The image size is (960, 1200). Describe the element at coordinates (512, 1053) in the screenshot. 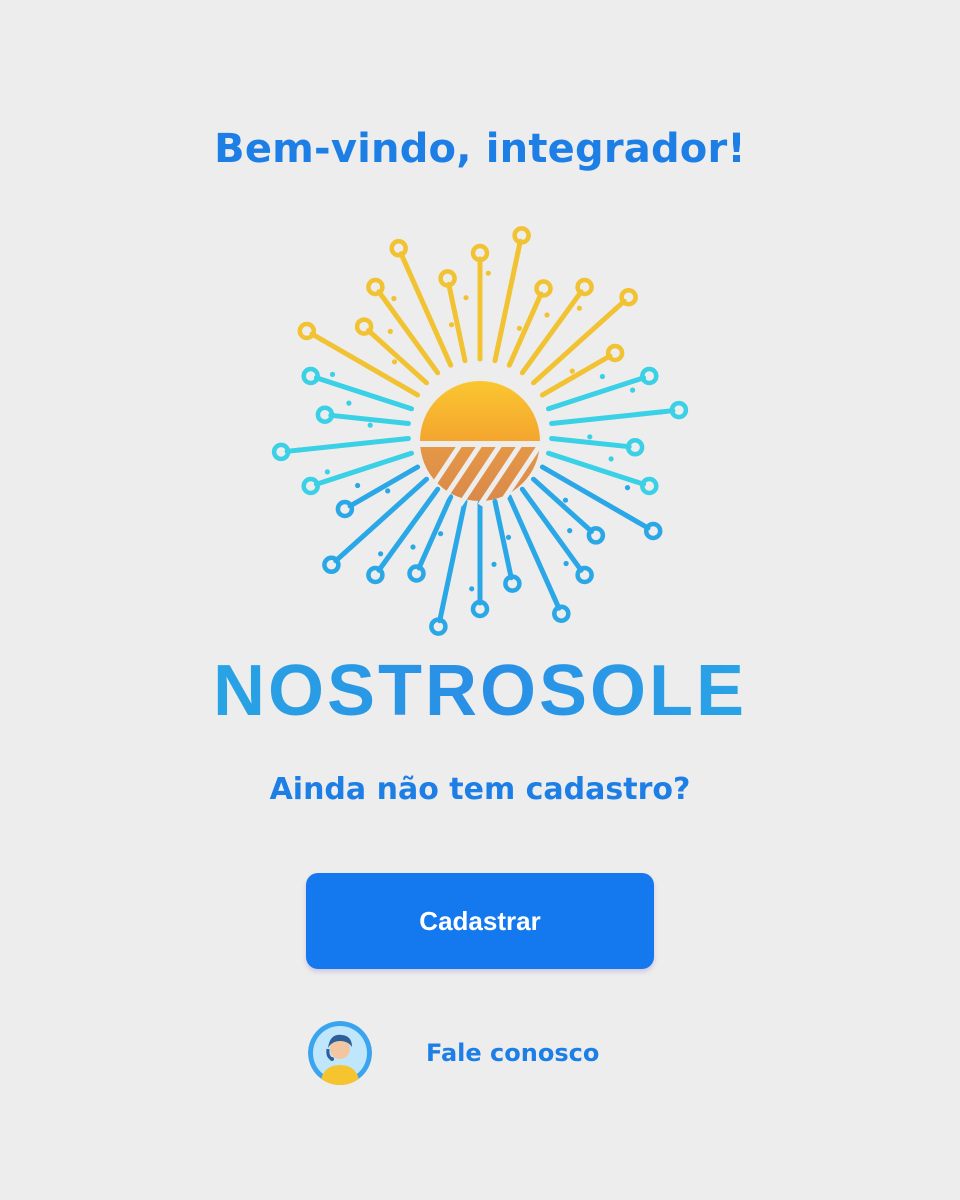

I see `contact-label: Fale conosco` at that location.